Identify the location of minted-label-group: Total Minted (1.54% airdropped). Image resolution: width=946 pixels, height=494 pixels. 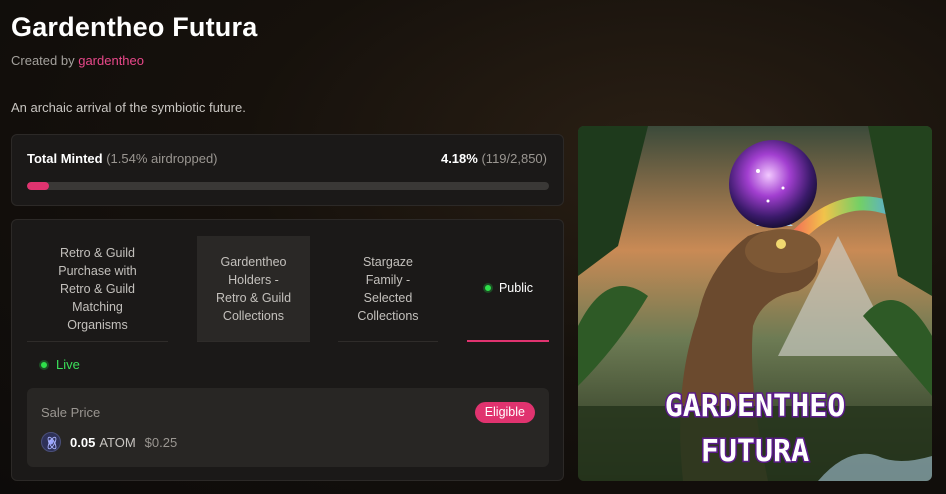
(122, 158).